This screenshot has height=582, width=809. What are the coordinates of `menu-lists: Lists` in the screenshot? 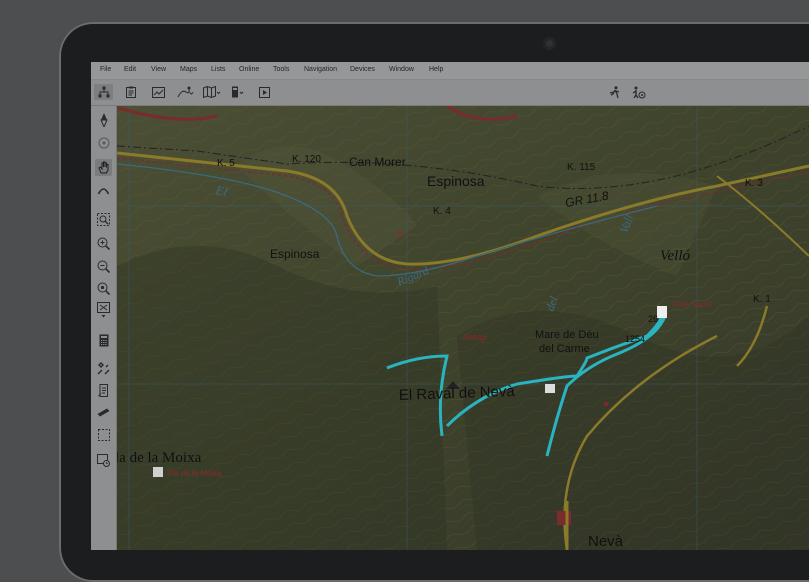 It's located at (218, 69).